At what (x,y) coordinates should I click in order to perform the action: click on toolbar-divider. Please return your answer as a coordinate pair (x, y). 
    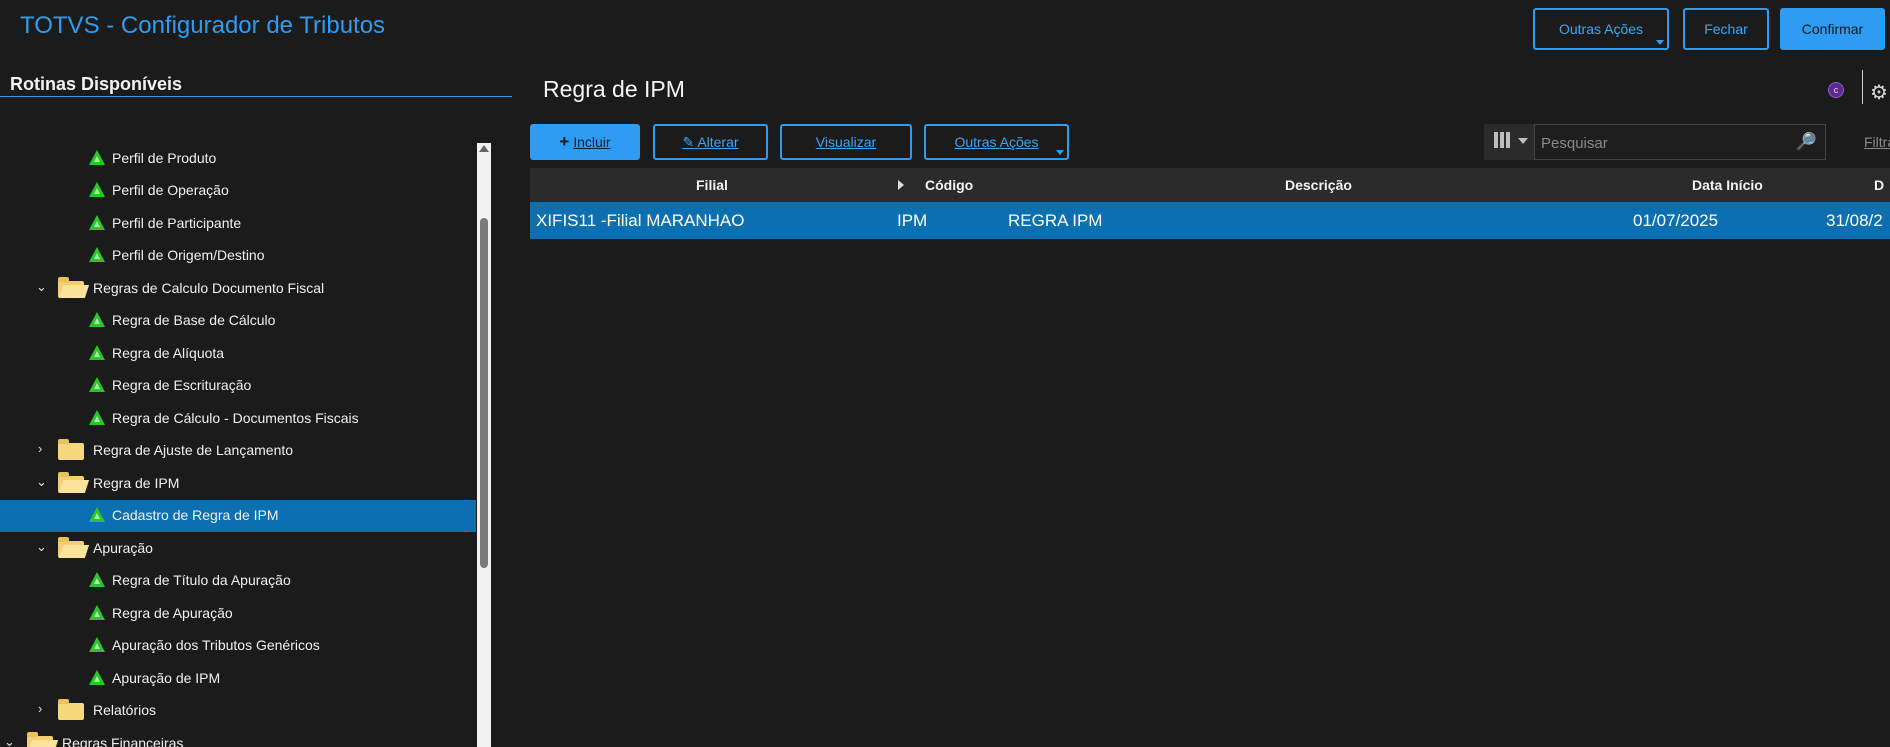
    Looking at the image, I should click on (1862, 87).